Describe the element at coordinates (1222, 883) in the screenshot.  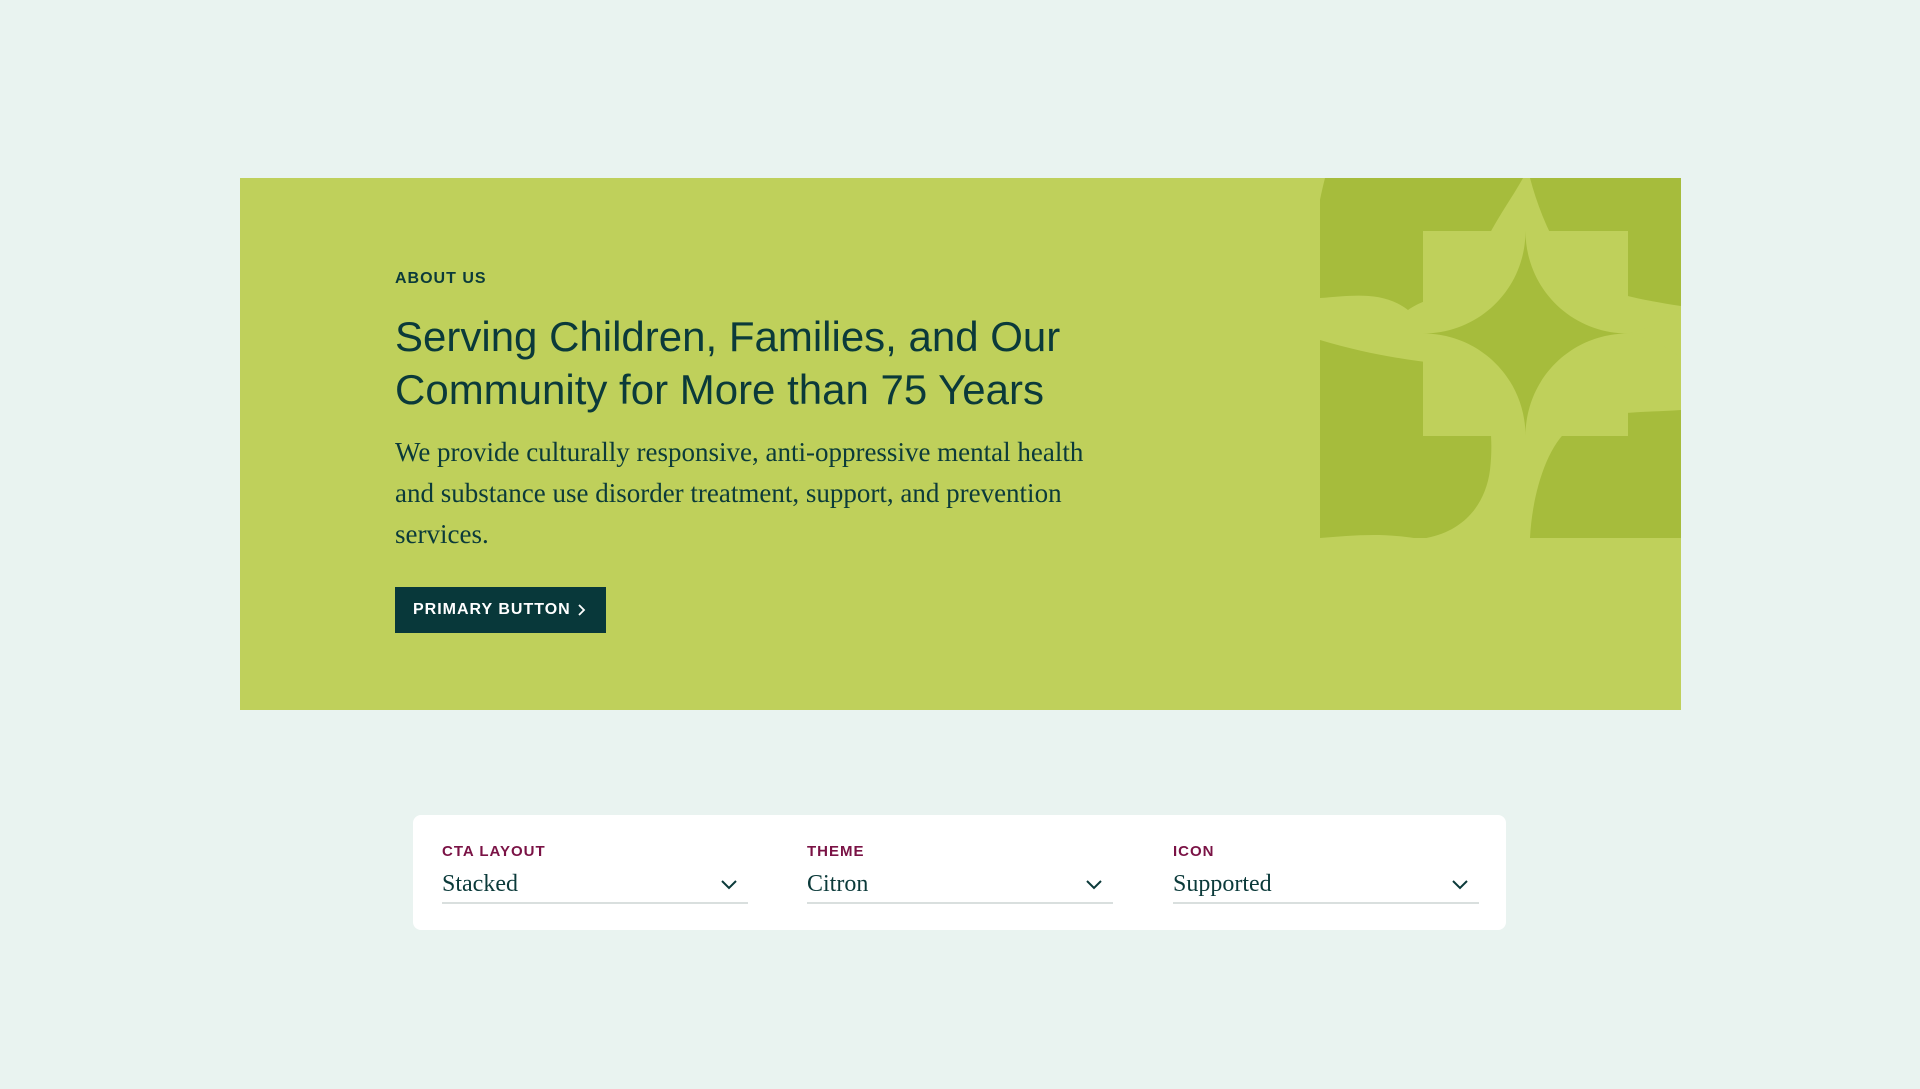
I see `select-value: Supported` at that location.